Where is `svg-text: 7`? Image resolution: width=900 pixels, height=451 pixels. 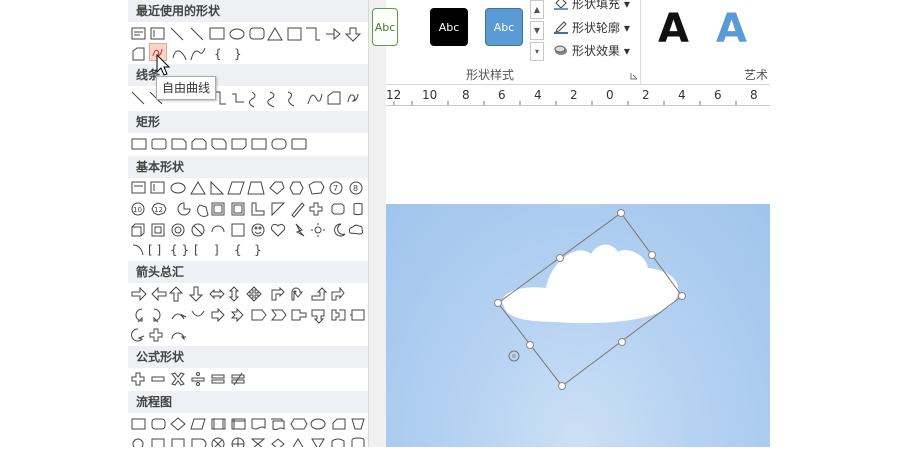
svg-text: 7 is located at coordinates (335, 188).